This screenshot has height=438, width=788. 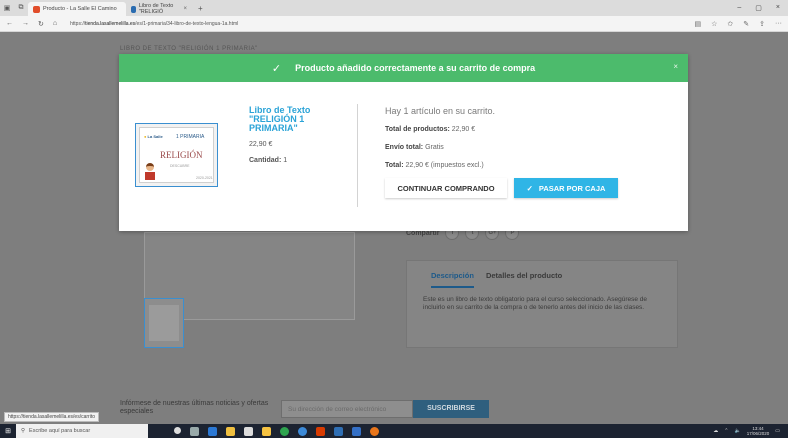 I want to click on taskbar-search: ⚲ Escribe aquí para buscar, so click(x=82, y=431).